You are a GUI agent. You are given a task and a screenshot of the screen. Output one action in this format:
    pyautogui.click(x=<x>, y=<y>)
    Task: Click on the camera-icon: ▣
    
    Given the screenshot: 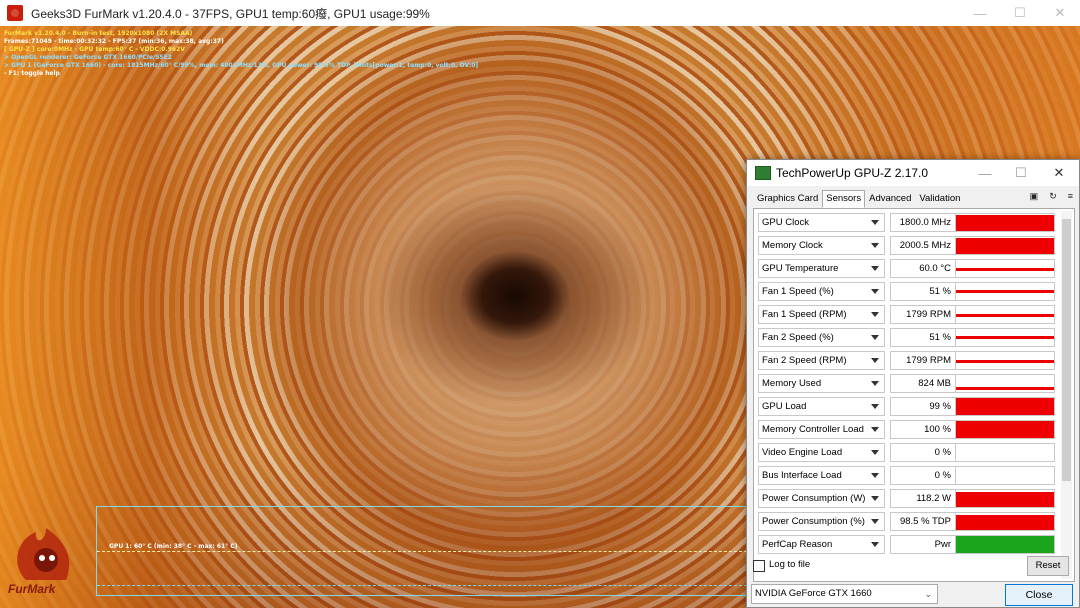 What is the action you would take?
    pyautogui.click(x=1034, y=196)
    